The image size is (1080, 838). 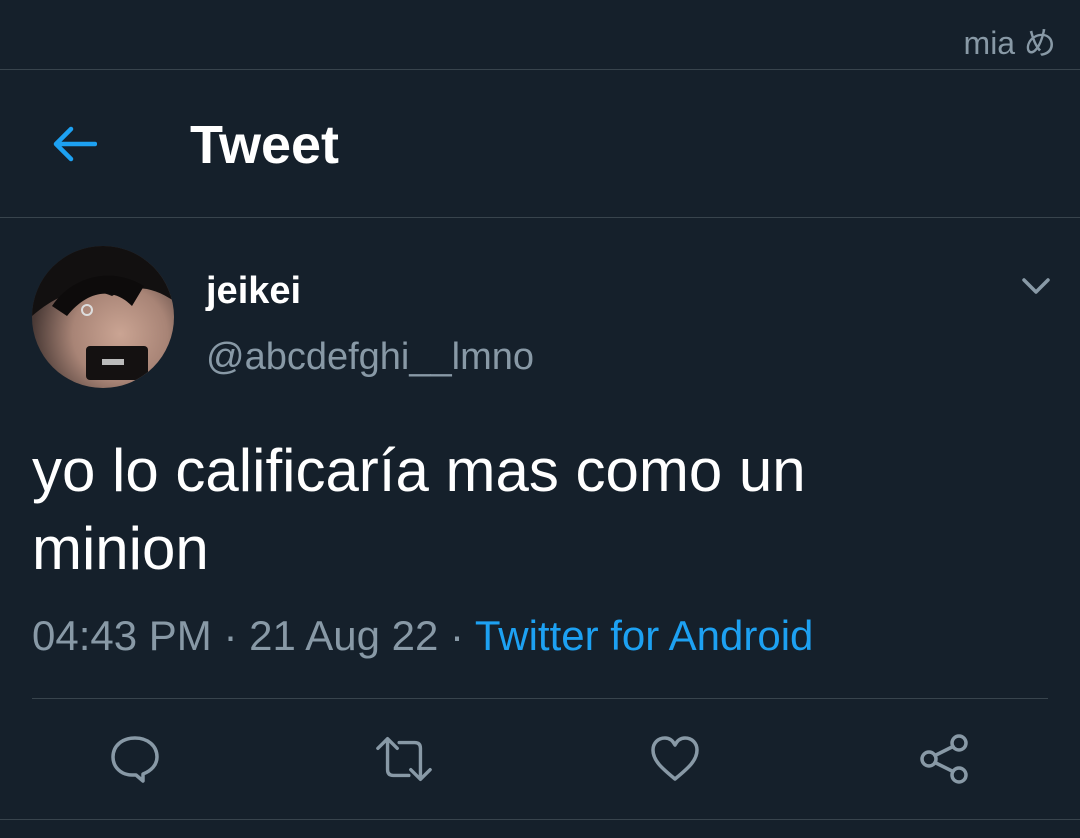 What do you see at coordinates (122, 635) in the screenshot?
I see `tweet-time: 04:43 PM` at bounding box center [122, 635].